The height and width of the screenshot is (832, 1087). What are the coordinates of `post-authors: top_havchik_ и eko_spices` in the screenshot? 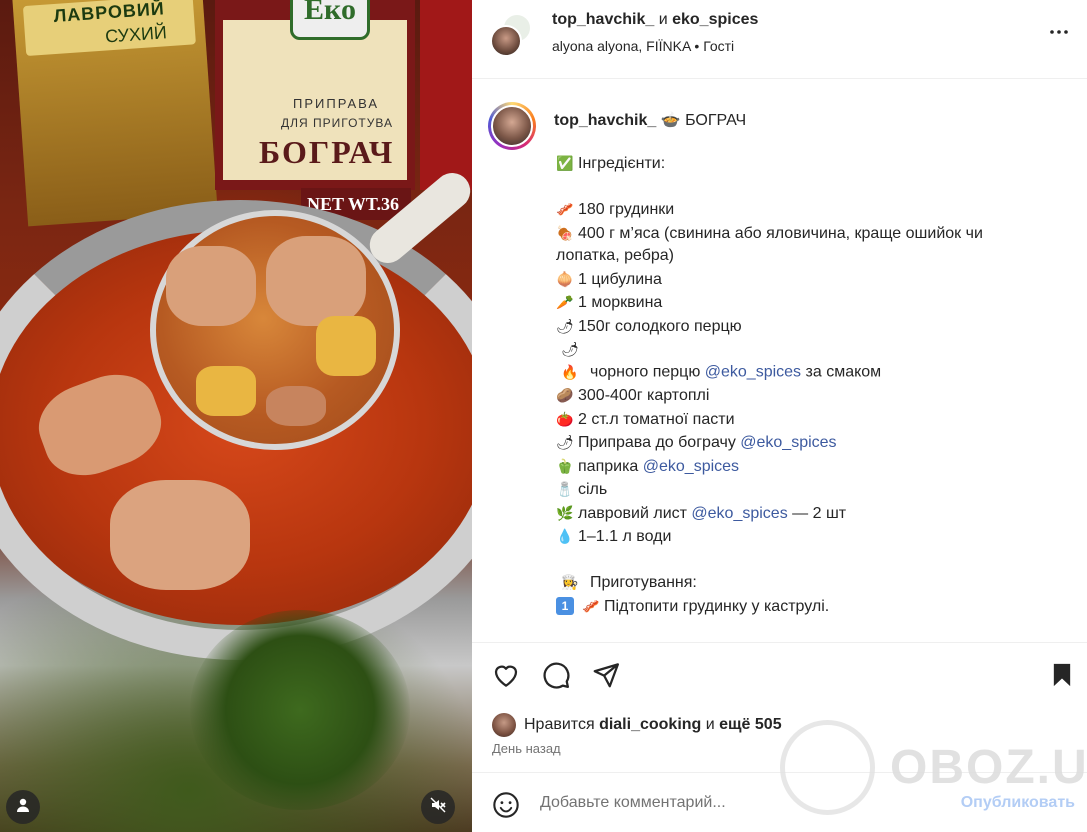 It's located at (655, 20).